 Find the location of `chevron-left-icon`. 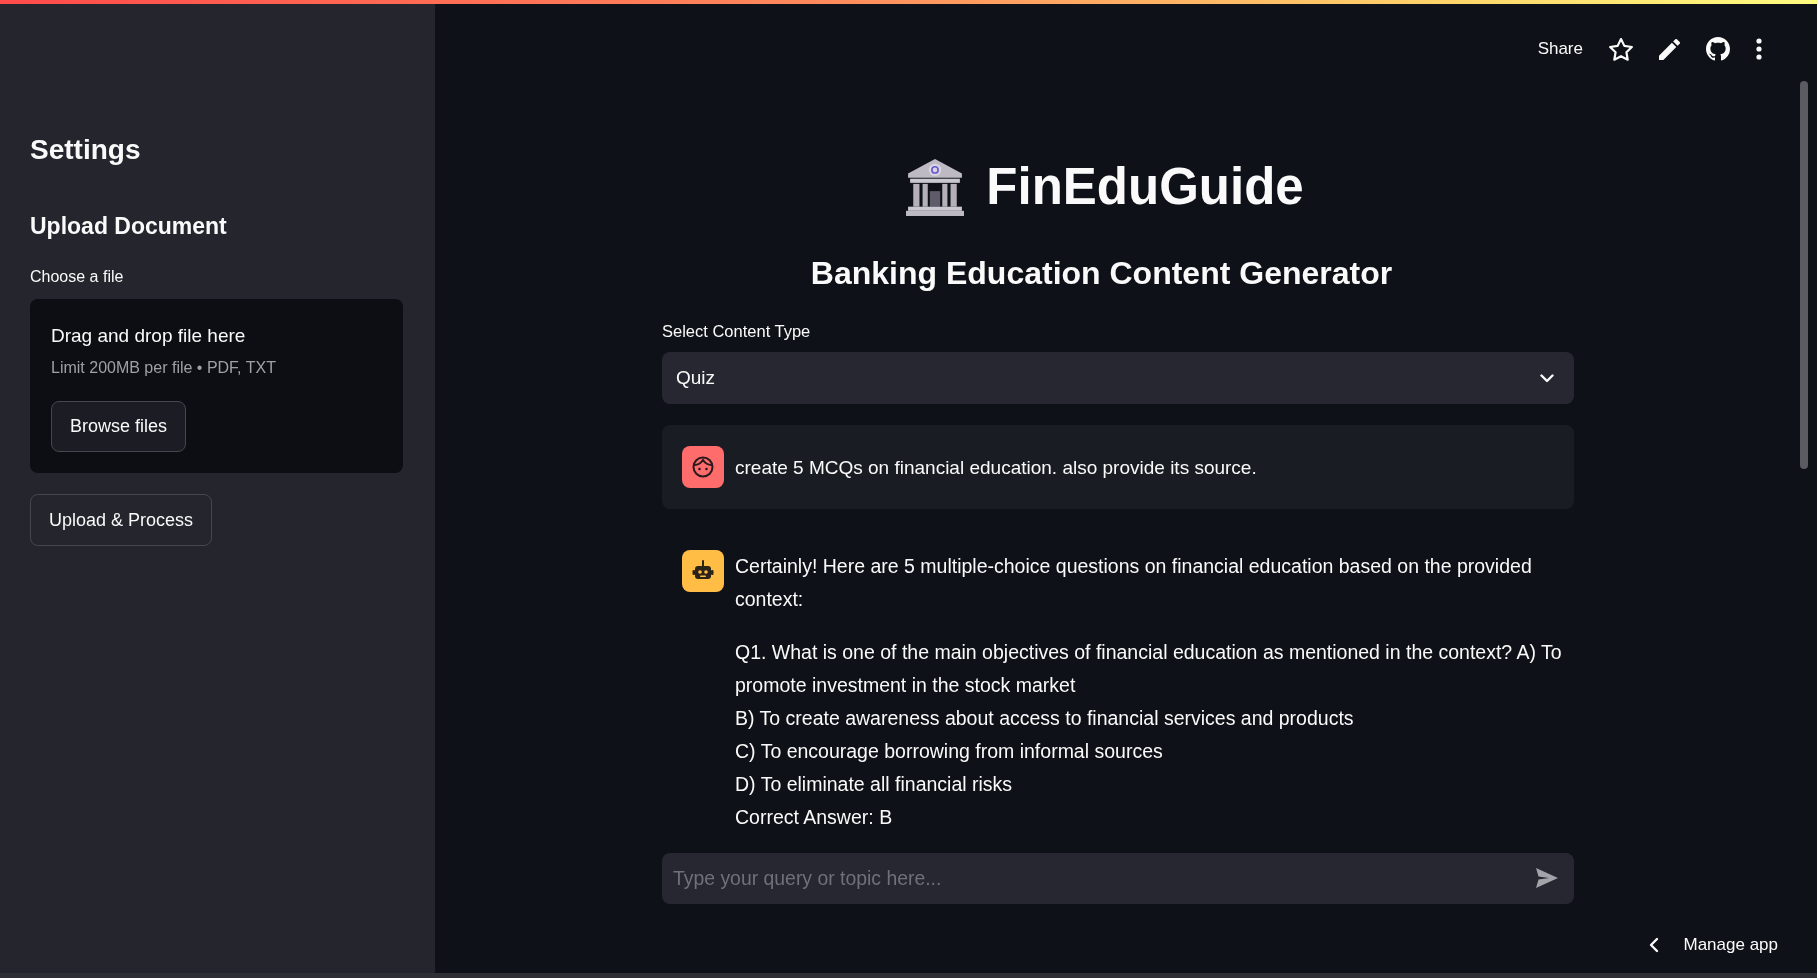

chevron-left-icon is located at coordinates (1654, 945).